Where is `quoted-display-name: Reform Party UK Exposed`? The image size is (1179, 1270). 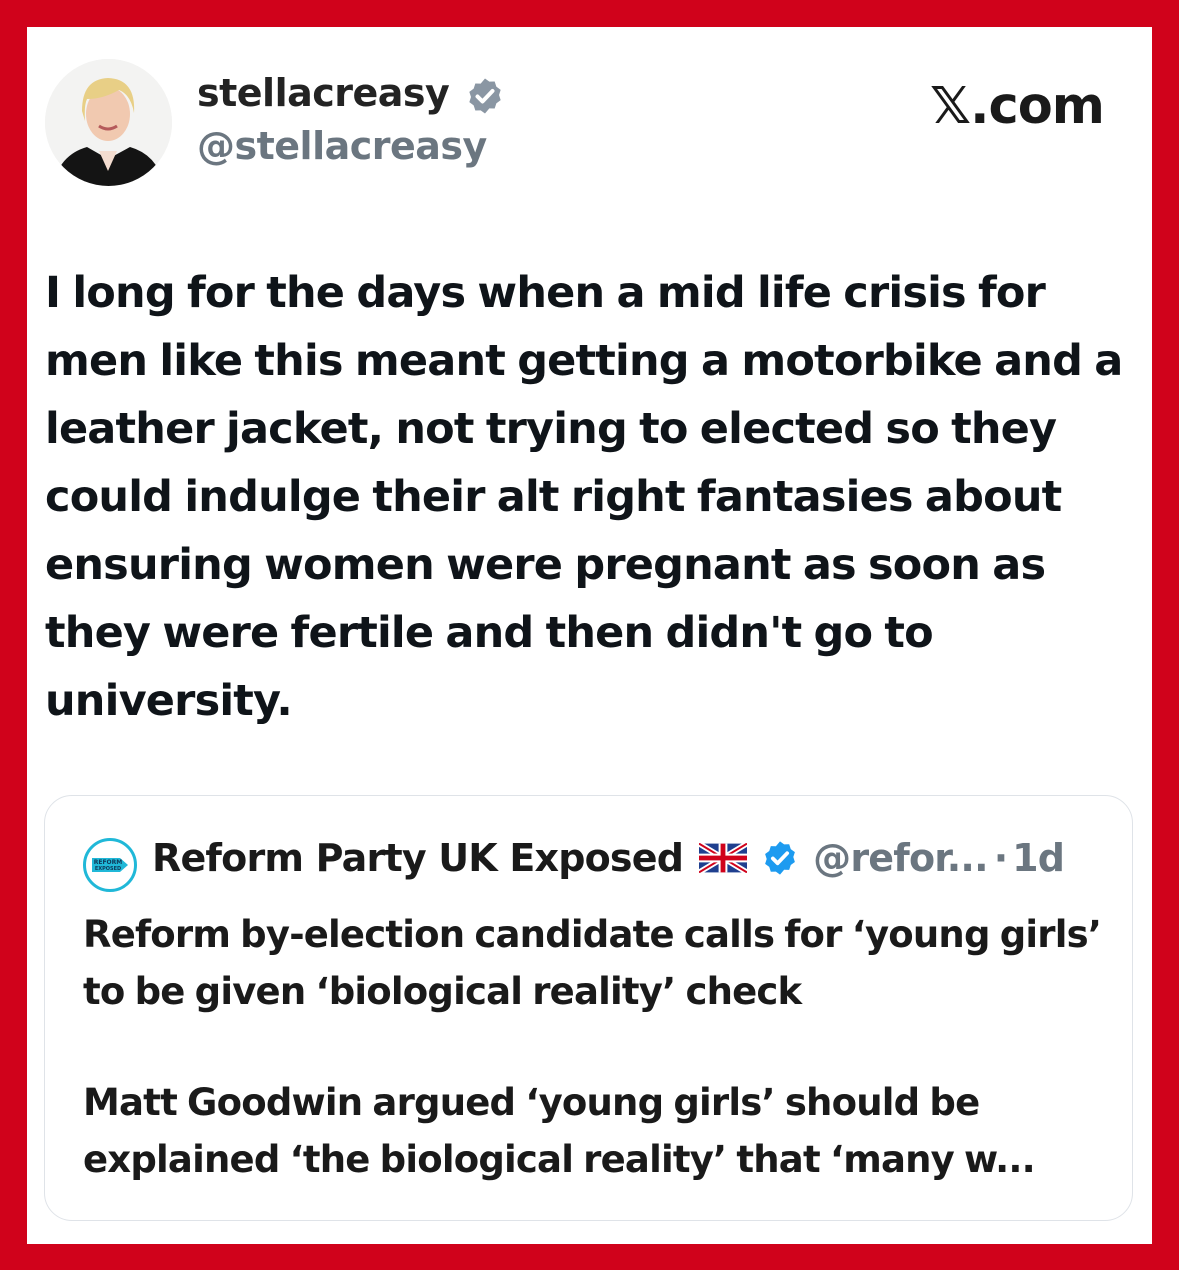 quoted-display-name: Reform Party UK Exposed is located at coordinates (418, 858).